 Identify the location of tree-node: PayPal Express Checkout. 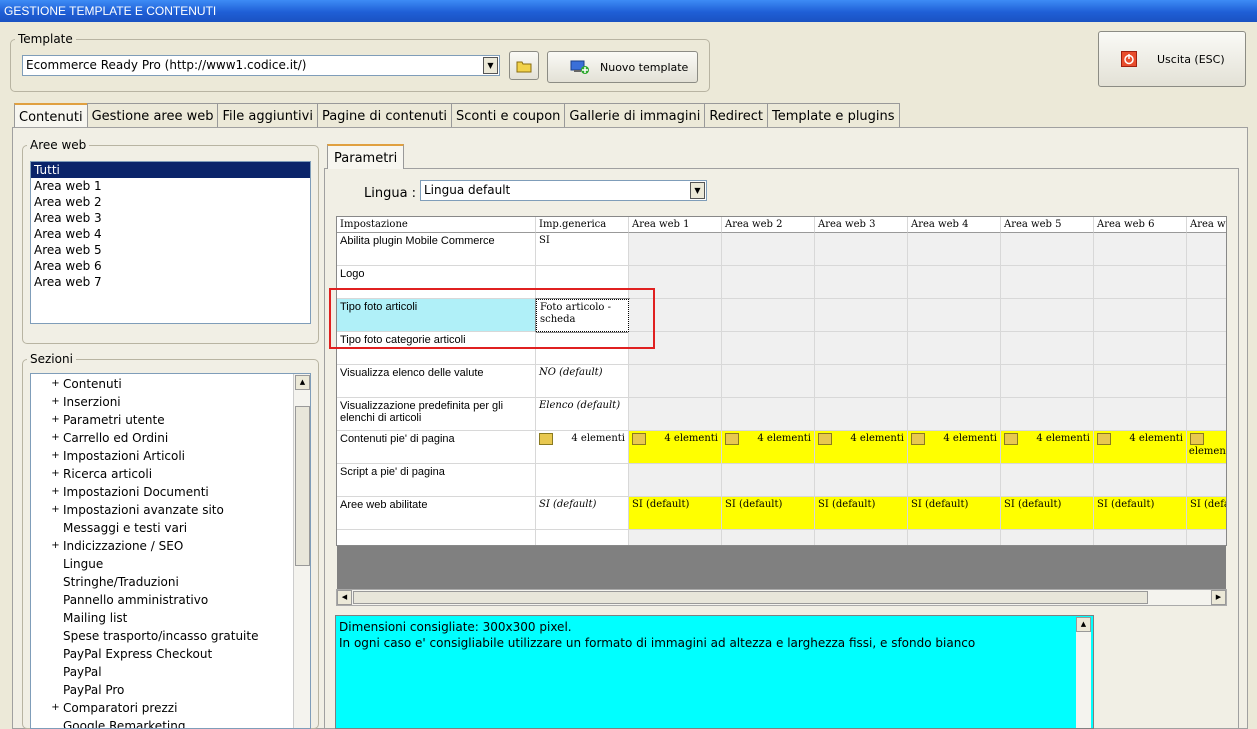
(170, 654).